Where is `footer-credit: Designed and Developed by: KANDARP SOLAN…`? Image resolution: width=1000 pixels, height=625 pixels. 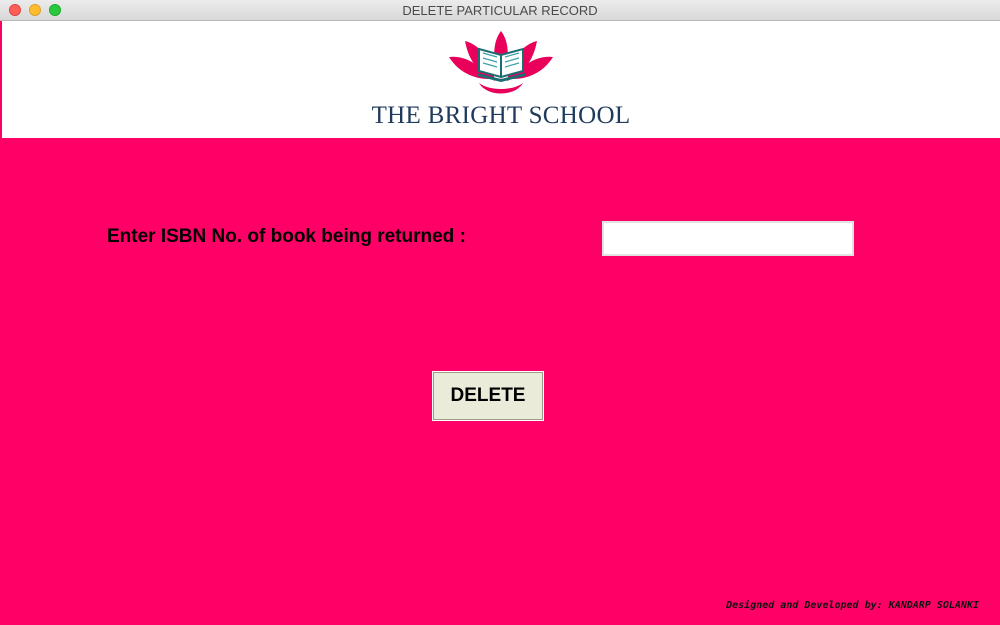 footer-credit: Designed and Developed by: KANDARP SOLAN… is located at coordinates (852, 605).